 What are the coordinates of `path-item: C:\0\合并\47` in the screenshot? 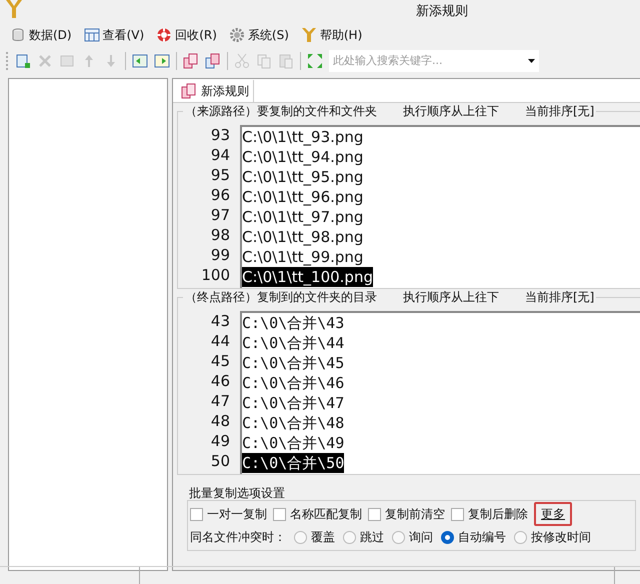 It's located at (293, 403).